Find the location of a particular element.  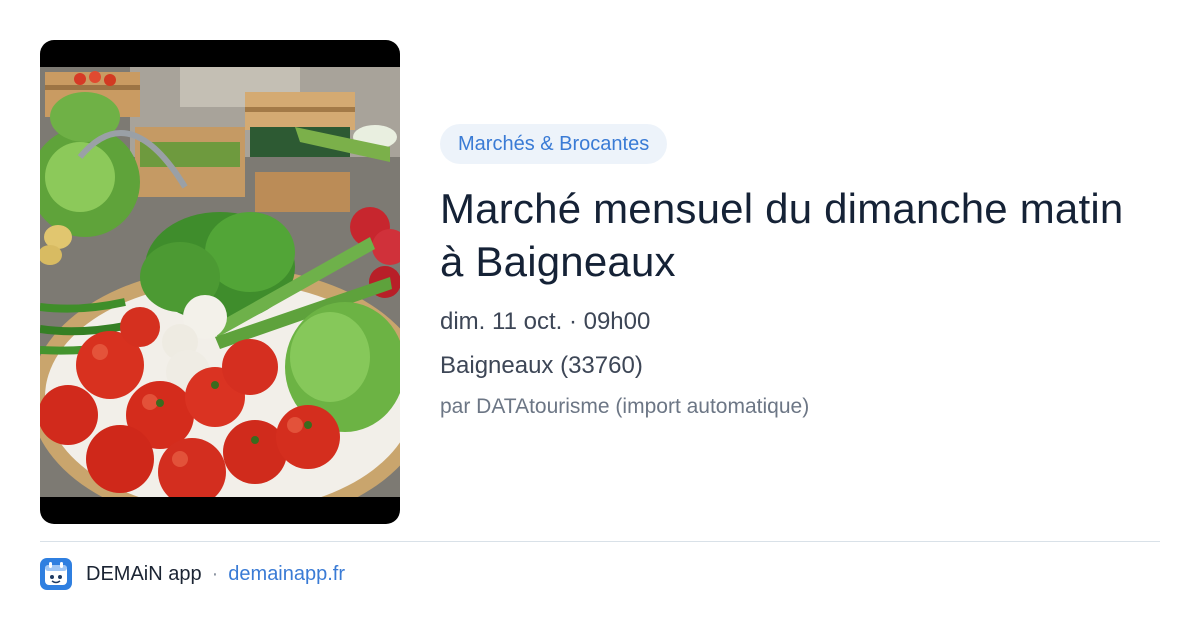

event-datetime: dim. 11 oct. · 09h00 is located at coordinates (545, 321).